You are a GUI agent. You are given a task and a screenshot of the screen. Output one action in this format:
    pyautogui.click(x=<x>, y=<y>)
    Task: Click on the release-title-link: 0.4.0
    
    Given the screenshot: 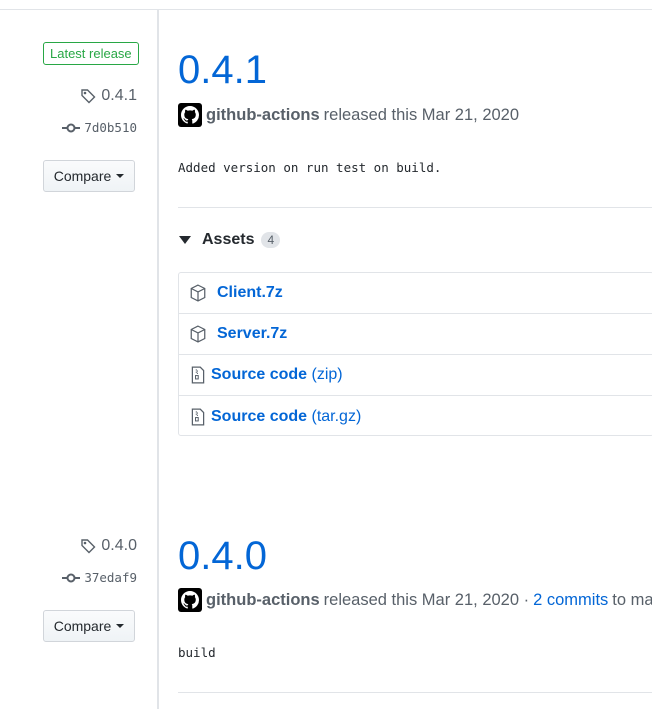 What is the action you would take?
    pyautogui.click(x=222, y=556)
    